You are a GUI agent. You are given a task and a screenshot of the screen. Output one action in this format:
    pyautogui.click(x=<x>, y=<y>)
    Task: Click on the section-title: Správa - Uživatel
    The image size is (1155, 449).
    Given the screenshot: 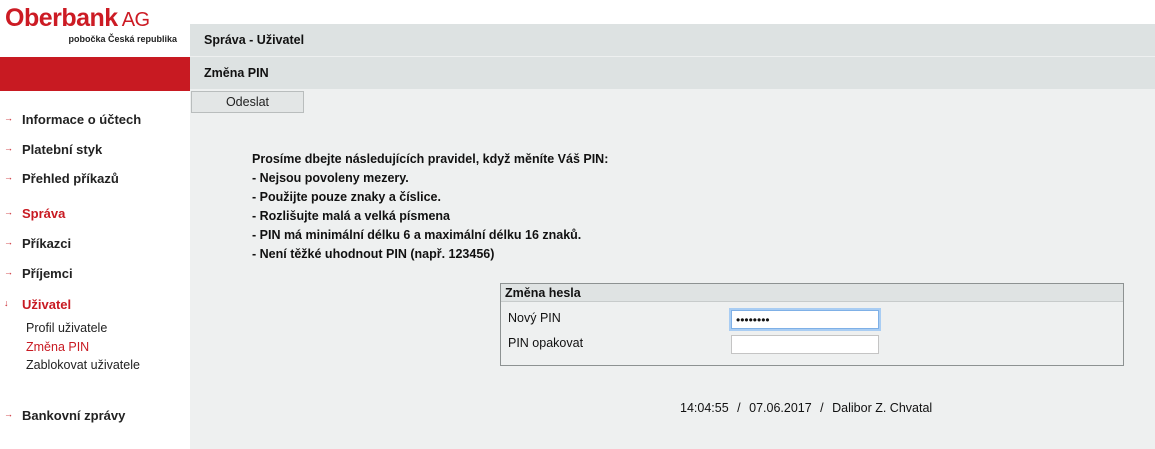 What is the action you would take?
    pyautogui.click(x=254, y=40)
    